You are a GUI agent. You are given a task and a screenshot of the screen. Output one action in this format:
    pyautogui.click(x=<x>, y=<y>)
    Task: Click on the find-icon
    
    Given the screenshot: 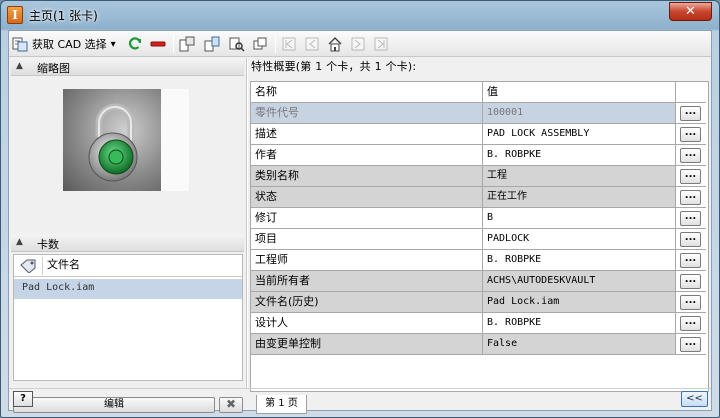 What is the action you would take?
    pyautogui.click(x=237, y=44)
    